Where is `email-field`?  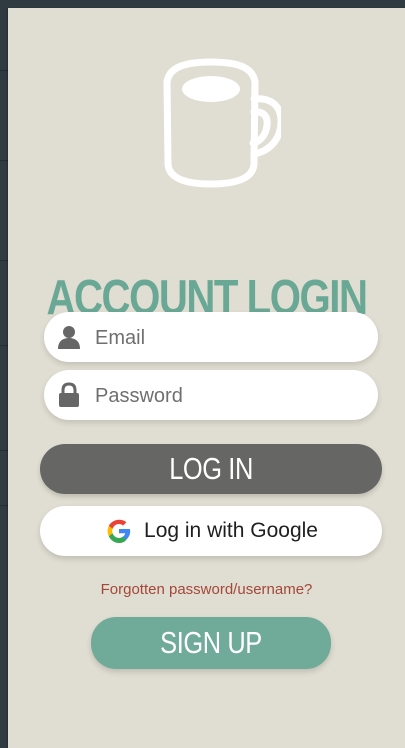 email-field is located at coordinates (211, 338).